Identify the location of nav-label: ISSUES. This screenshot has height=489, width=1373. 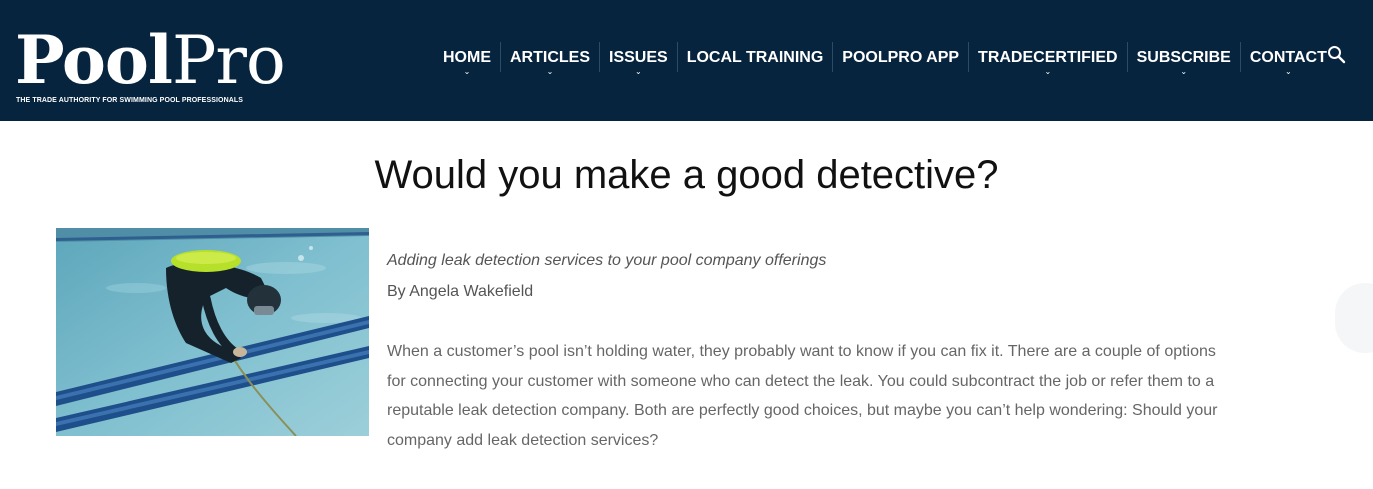
(638, 57).